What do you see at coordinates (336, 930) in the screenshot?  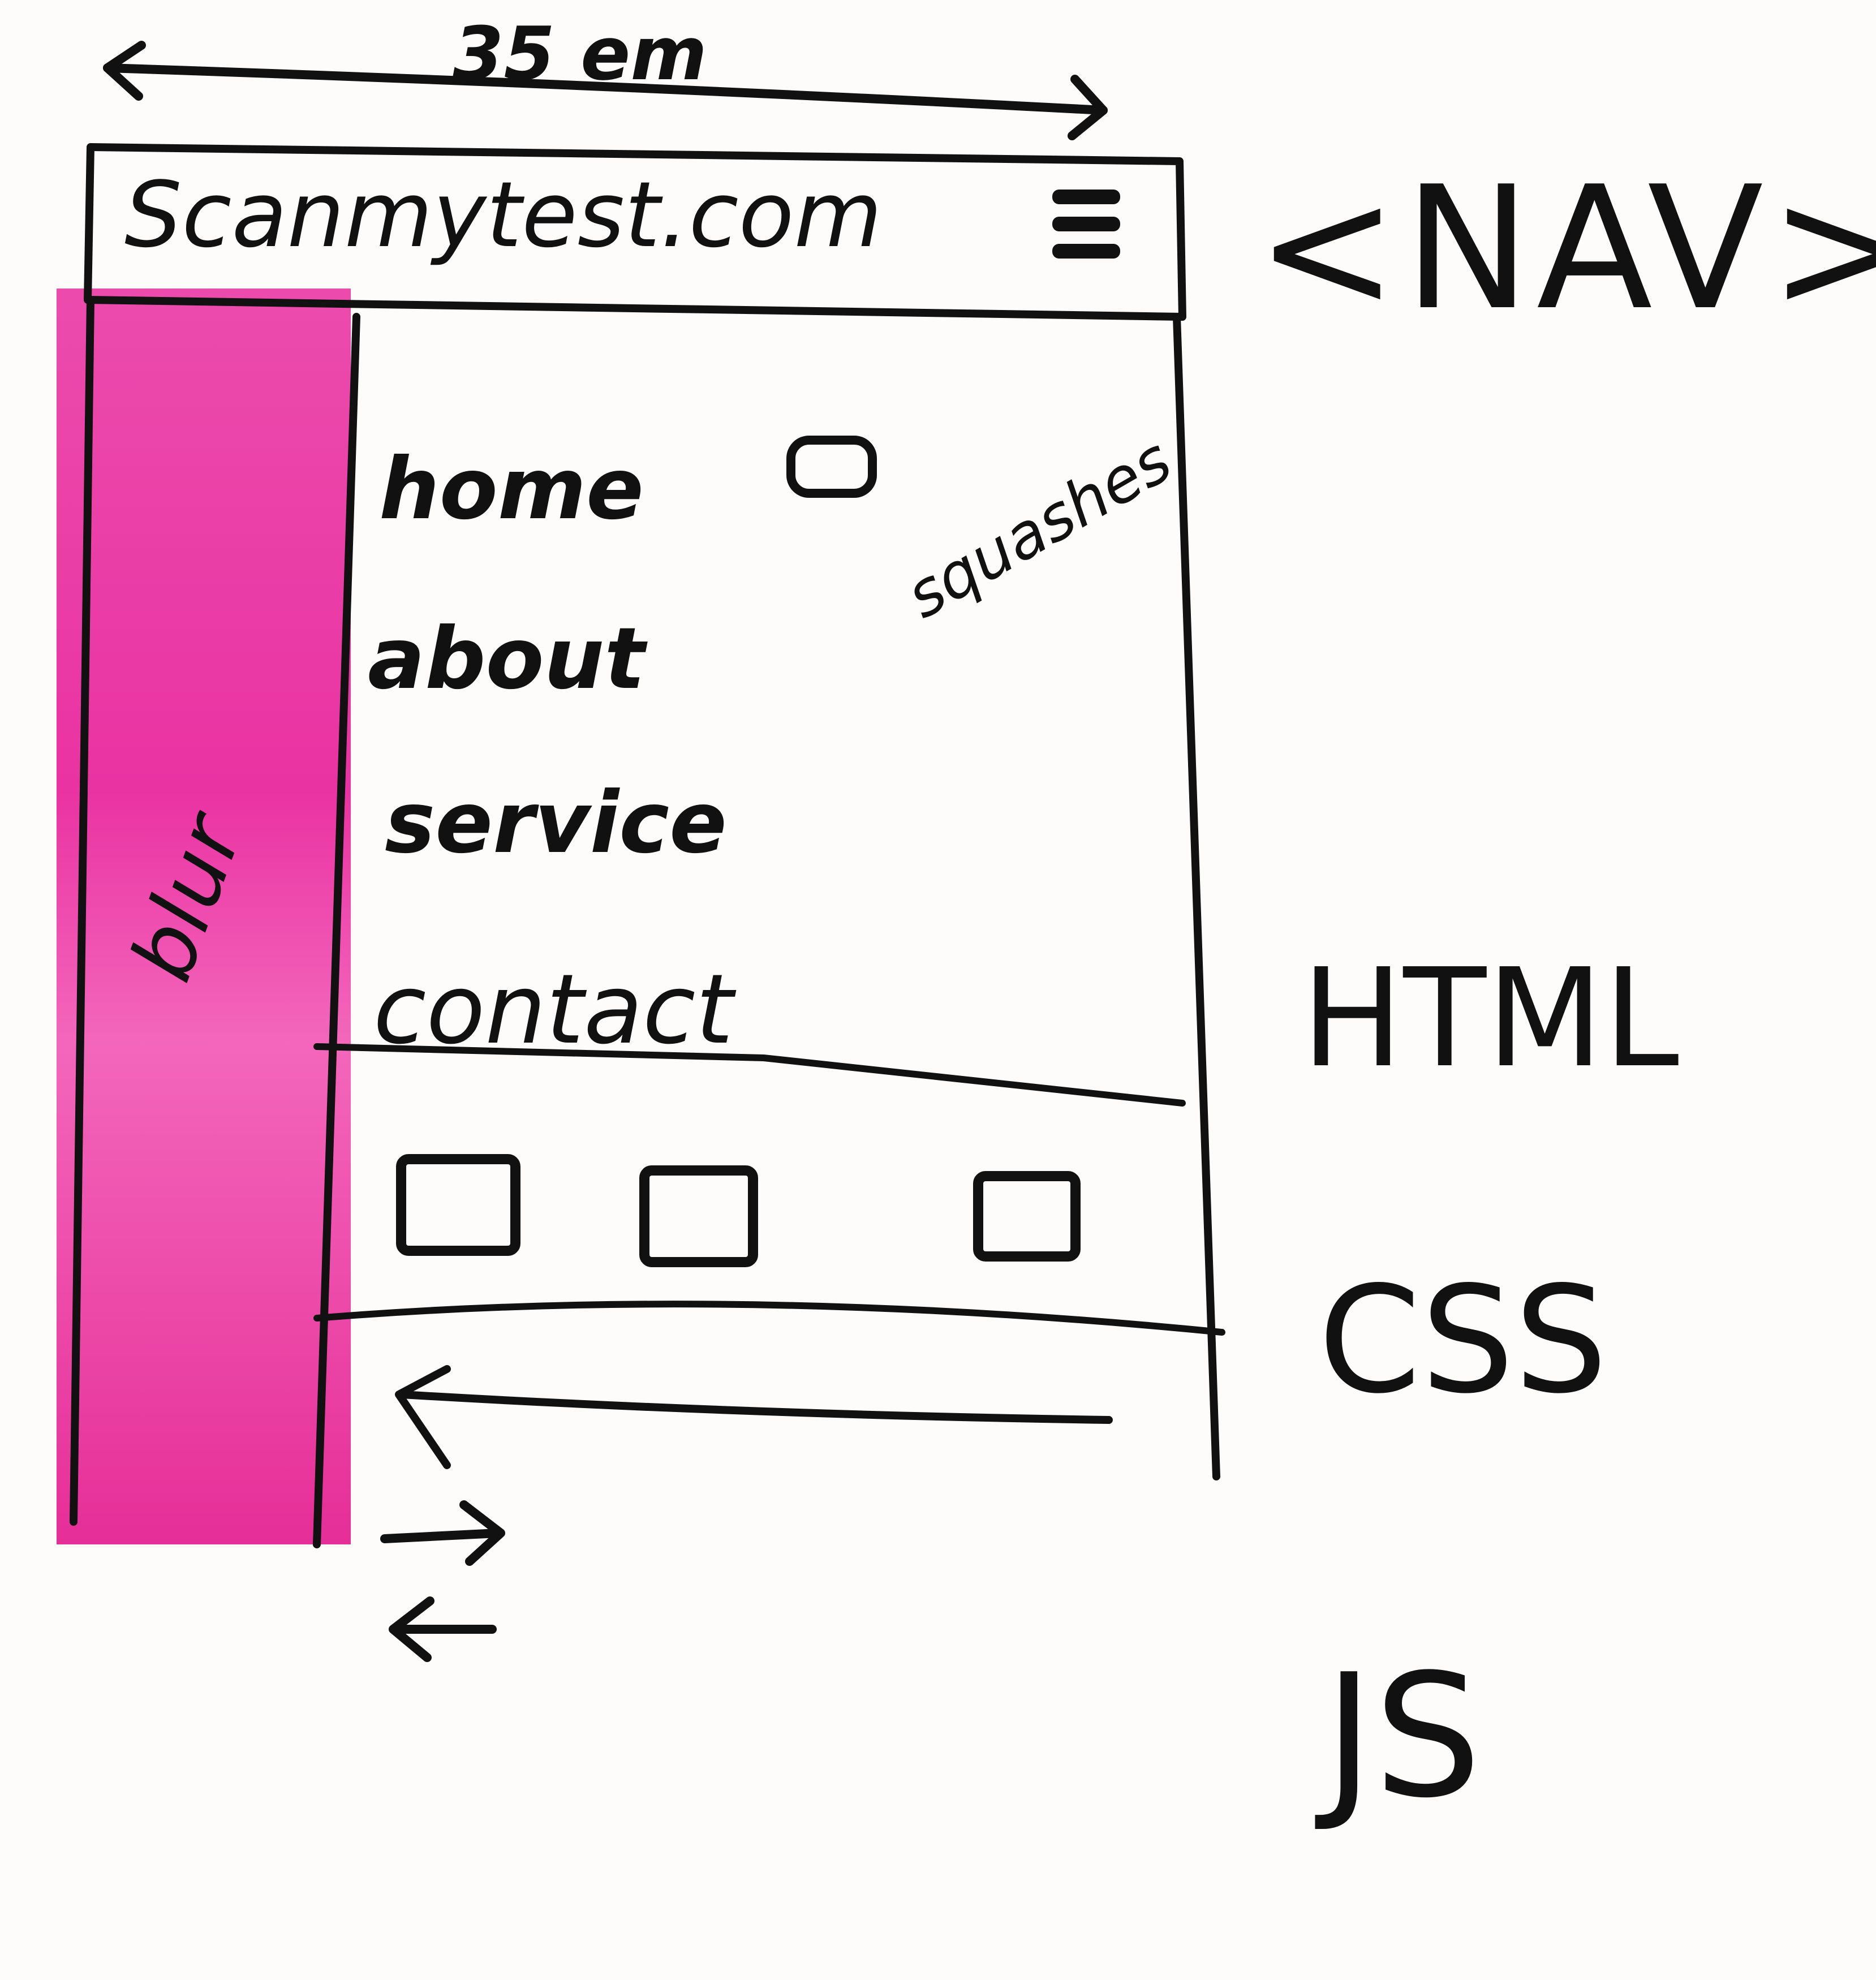 I see `panel-edge` at bounding box center [336, 930].